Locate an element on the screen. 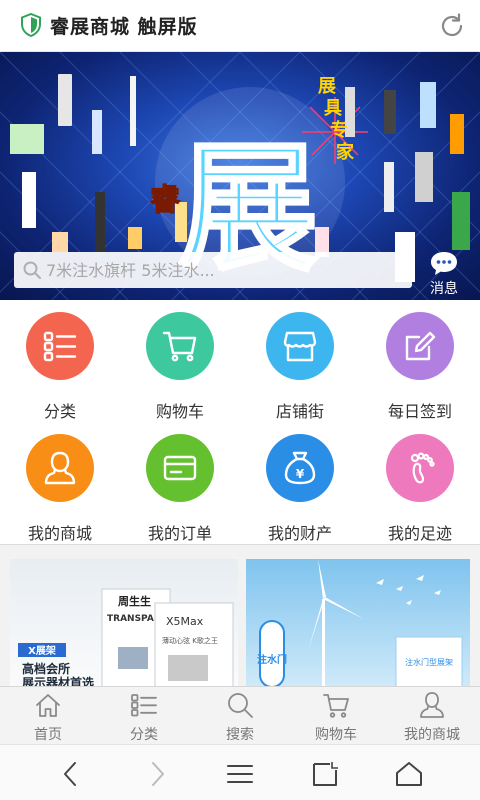 The height and width of the screenshot is (800, 480). banner-slogan-char: 家 is located at coordinates (345, 152).